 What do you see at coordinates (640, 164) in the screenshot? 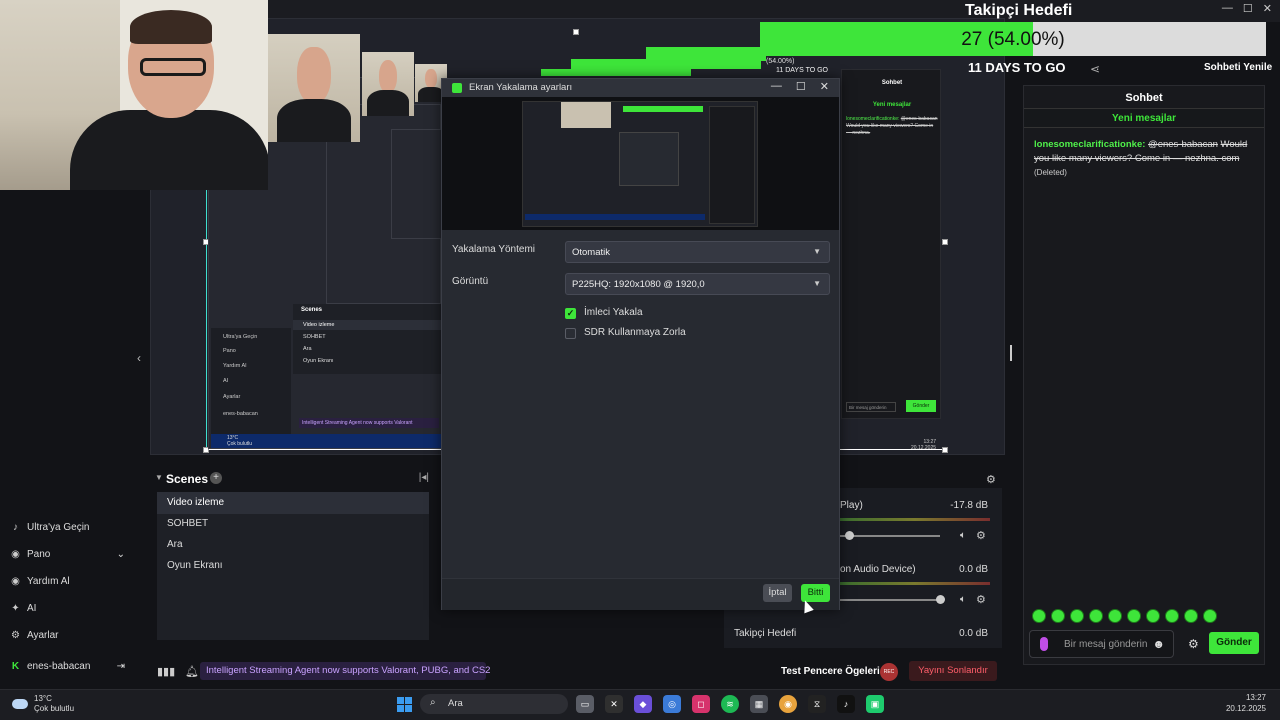
I see `capture-preview-image` at bounding box center [640, 164].